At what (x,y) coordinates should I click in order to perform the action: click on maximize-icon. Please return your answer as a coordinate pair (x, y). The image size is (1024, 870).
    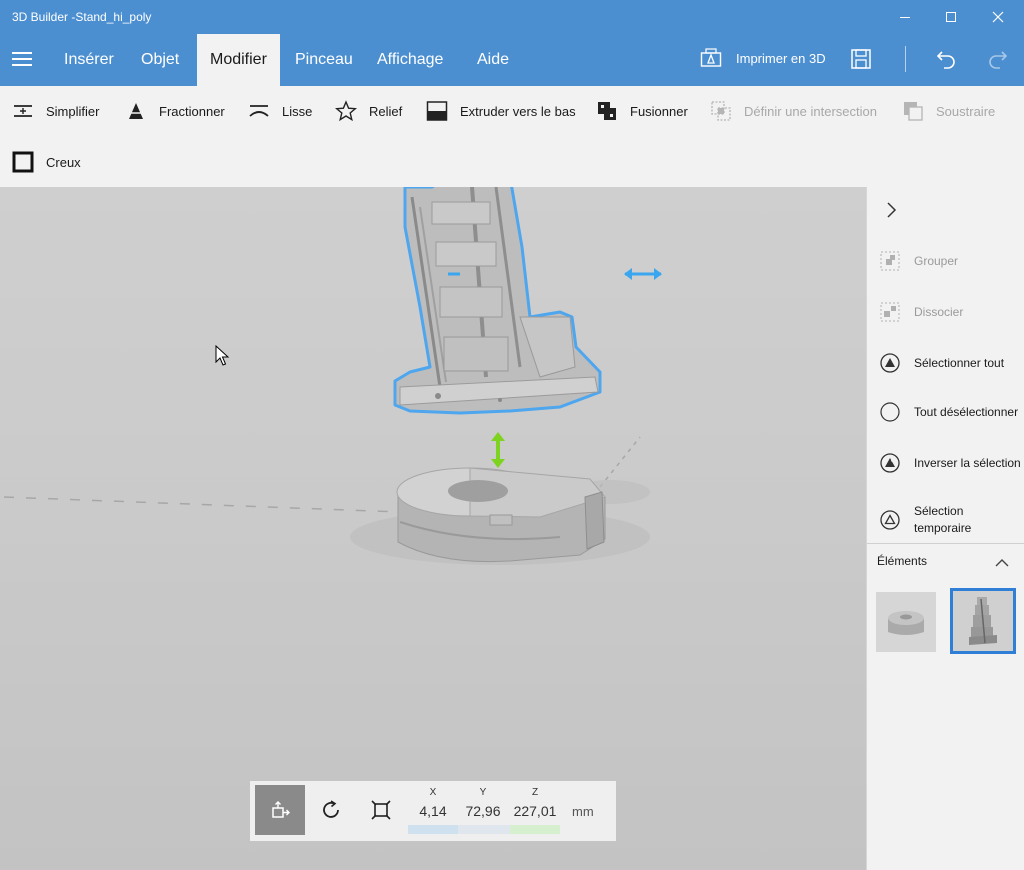
    Looking at the image, I should click on (951, 17).